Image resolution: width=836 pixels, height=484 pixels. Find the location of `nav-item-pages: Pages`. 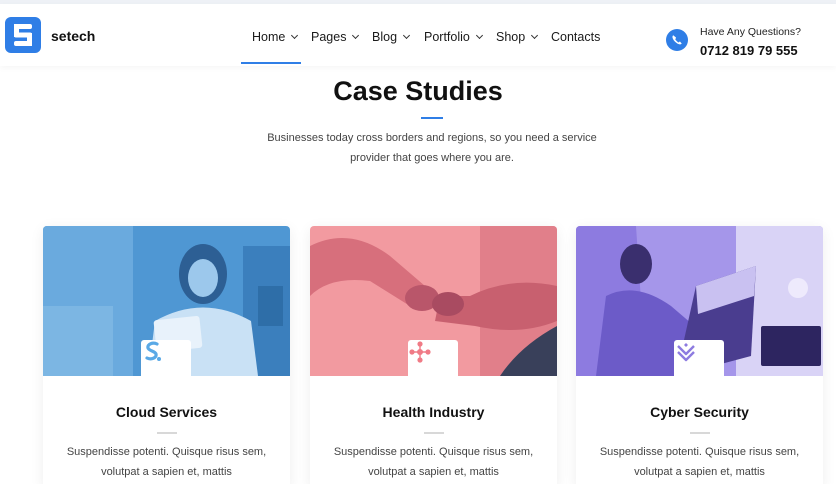

nav-item-pages: Pages is located at coordinates (335, 37).